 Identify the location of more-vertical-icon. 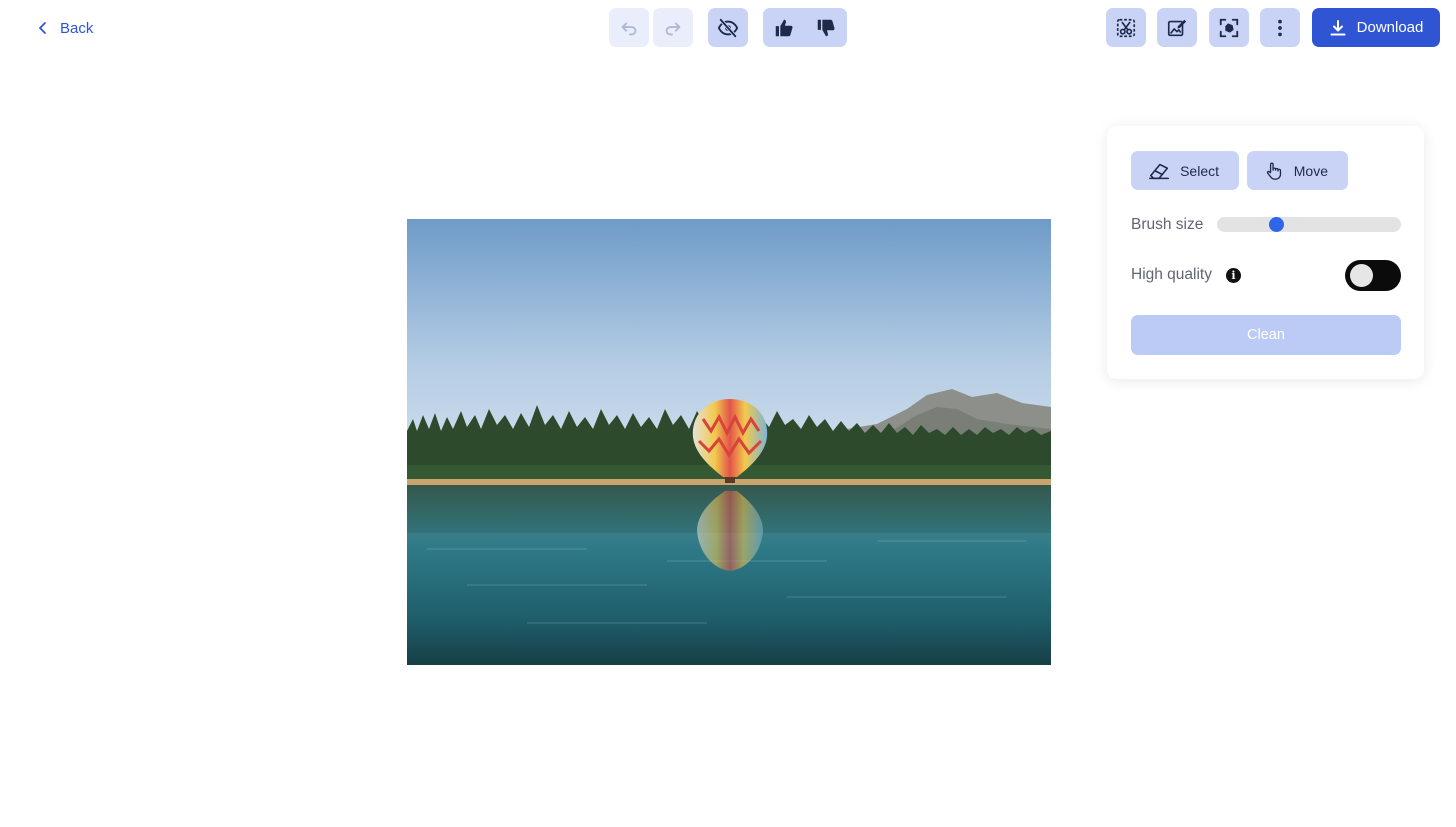
(1280, 27).